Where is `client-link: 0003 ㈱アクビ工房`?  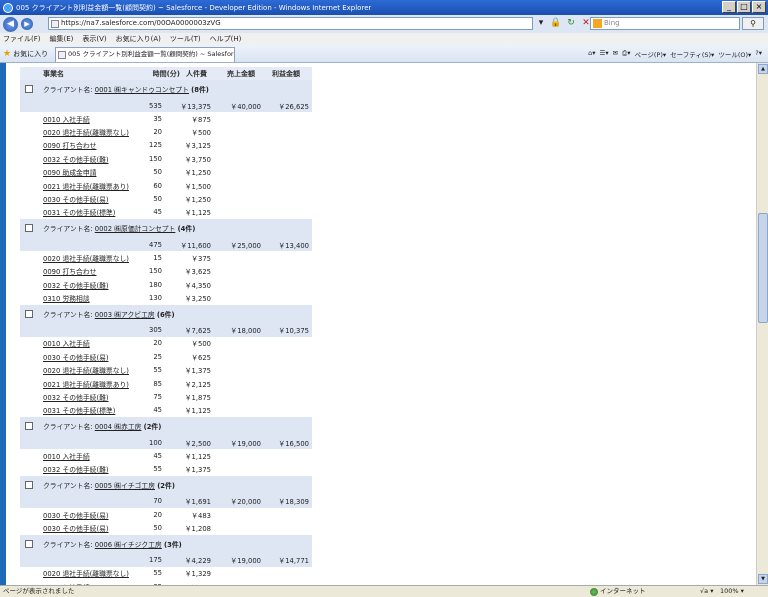
client-link: 0003 ㈱アクビ工房 is located at coordinates (125, 315).